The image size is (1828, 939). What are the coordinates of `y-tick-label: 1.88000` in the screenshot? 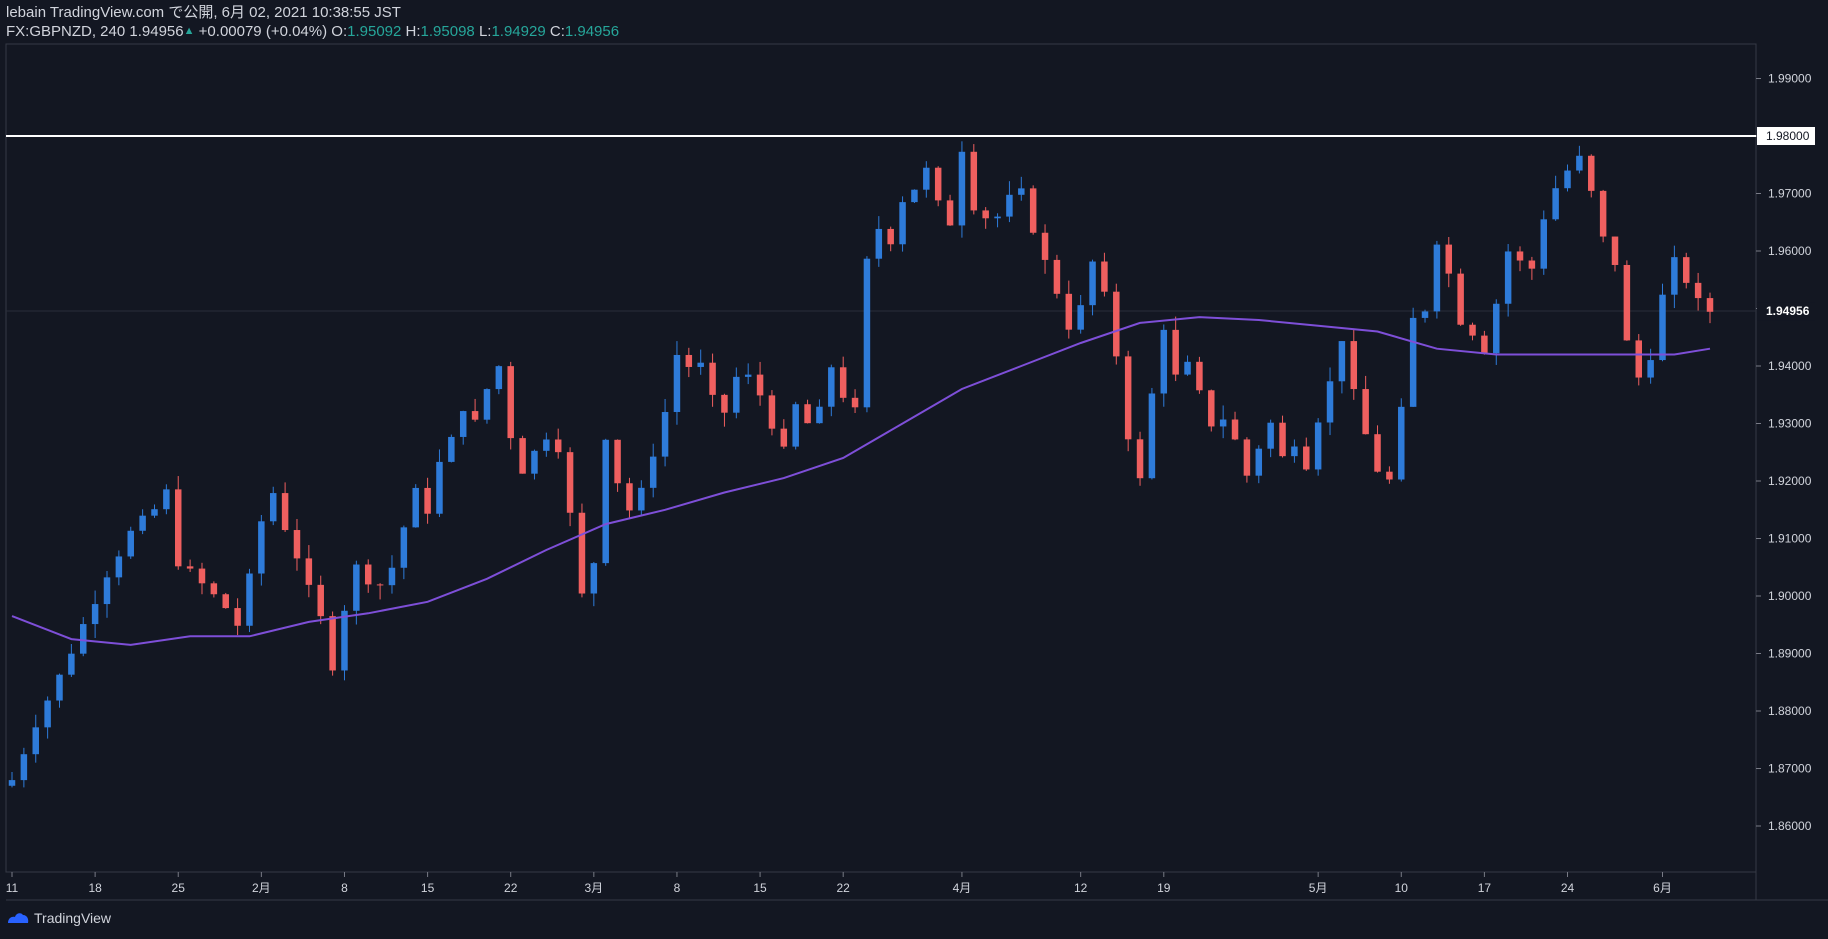 It's located at (1790, 711).